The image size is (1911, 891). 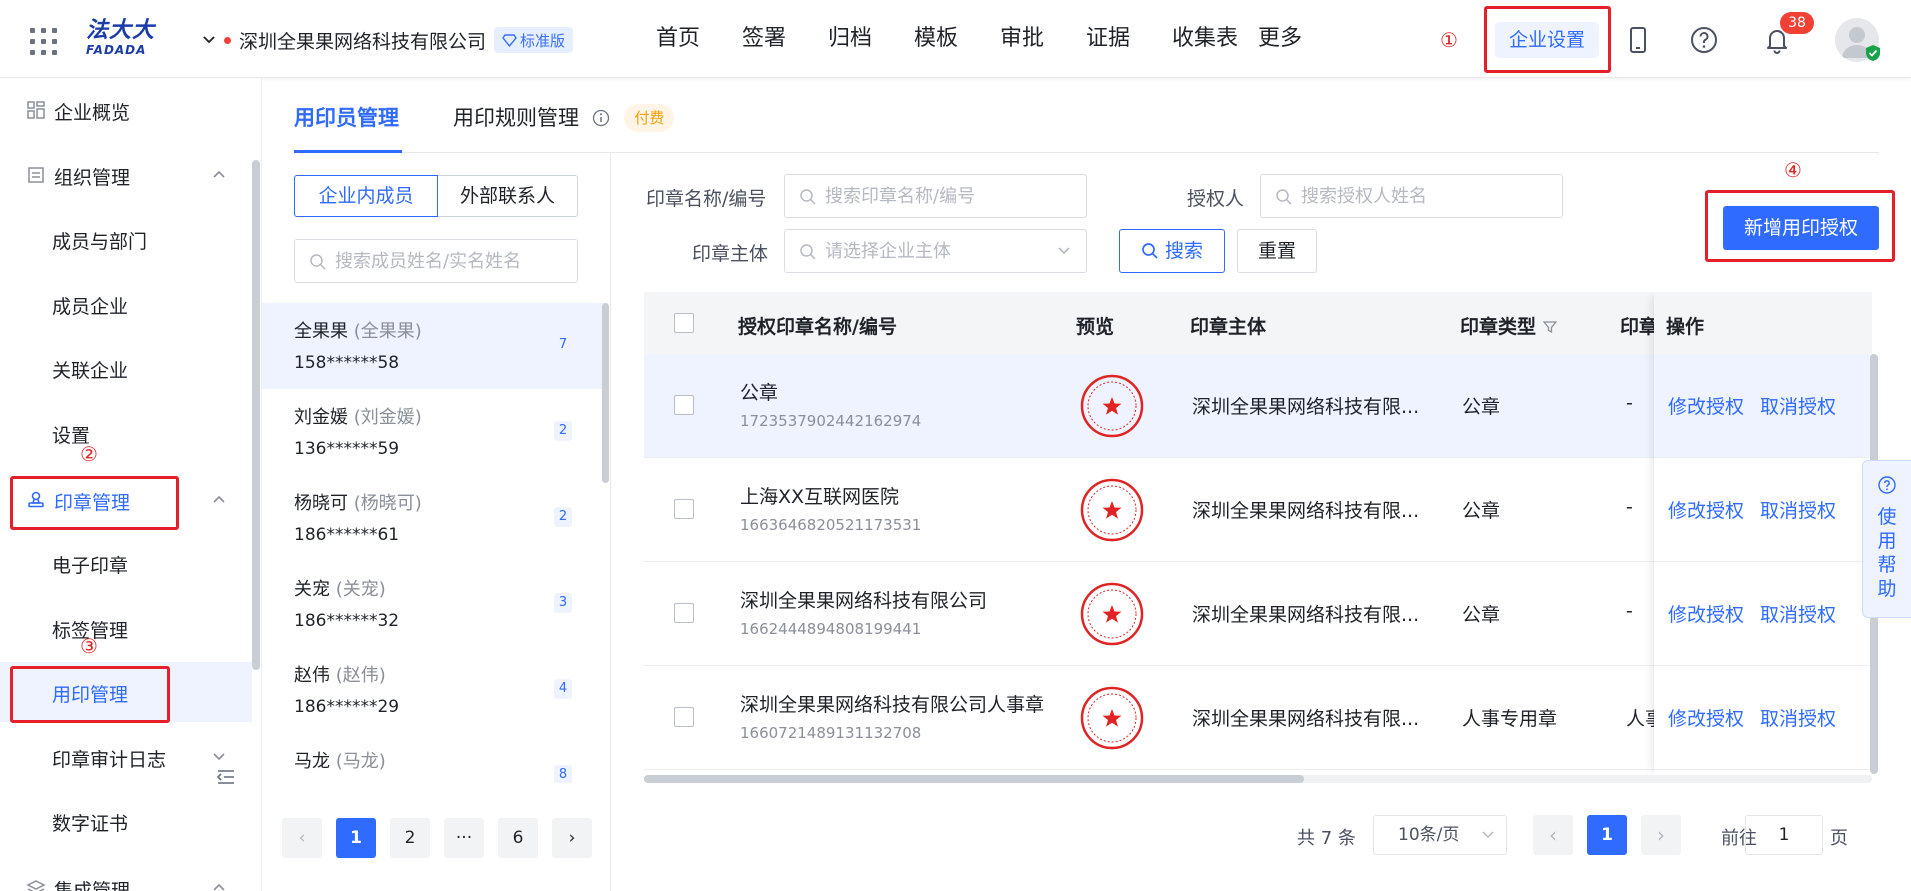 What do you see at coordinates (121, 30) in the screenshot?
I see `logo-text-cn: 法大大` at bounding box center [121, 30].